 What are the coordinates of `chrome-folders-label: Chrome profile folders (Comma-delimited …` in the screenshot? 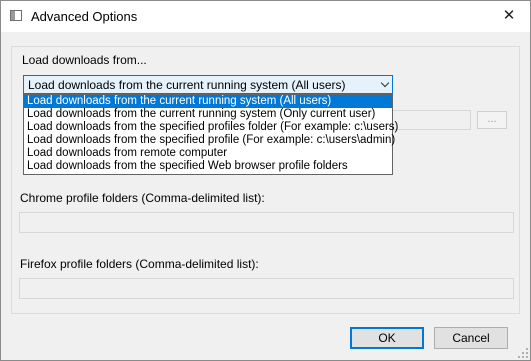 It's located at (142, 198).